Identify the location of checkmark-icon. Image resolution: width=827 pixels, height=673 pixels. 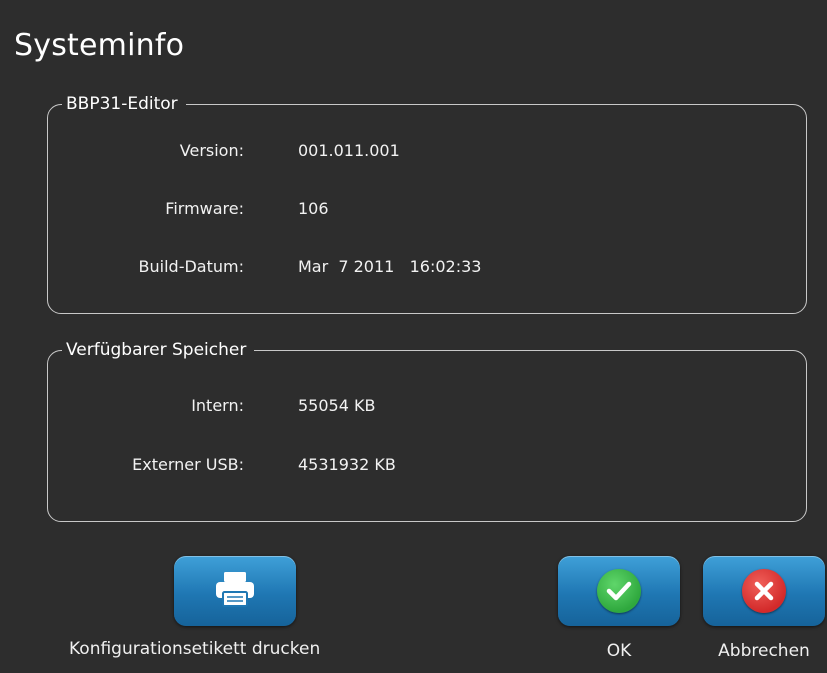
(619, 591).